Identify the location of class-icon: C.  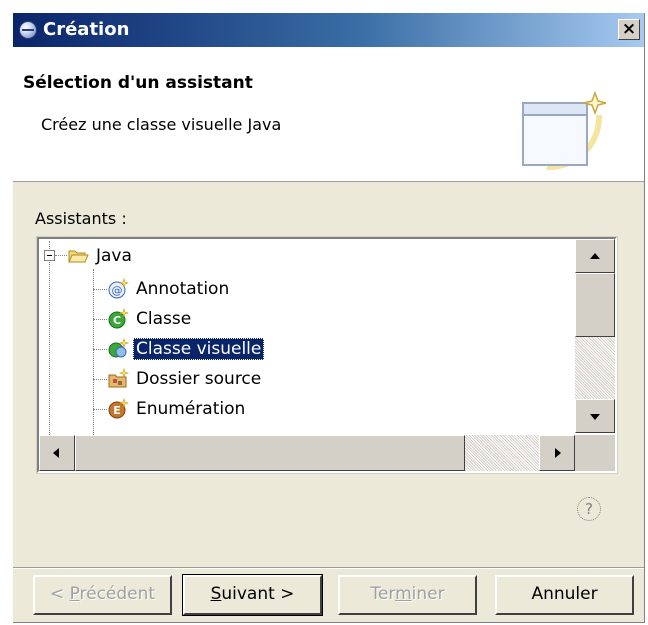
(118, 318).